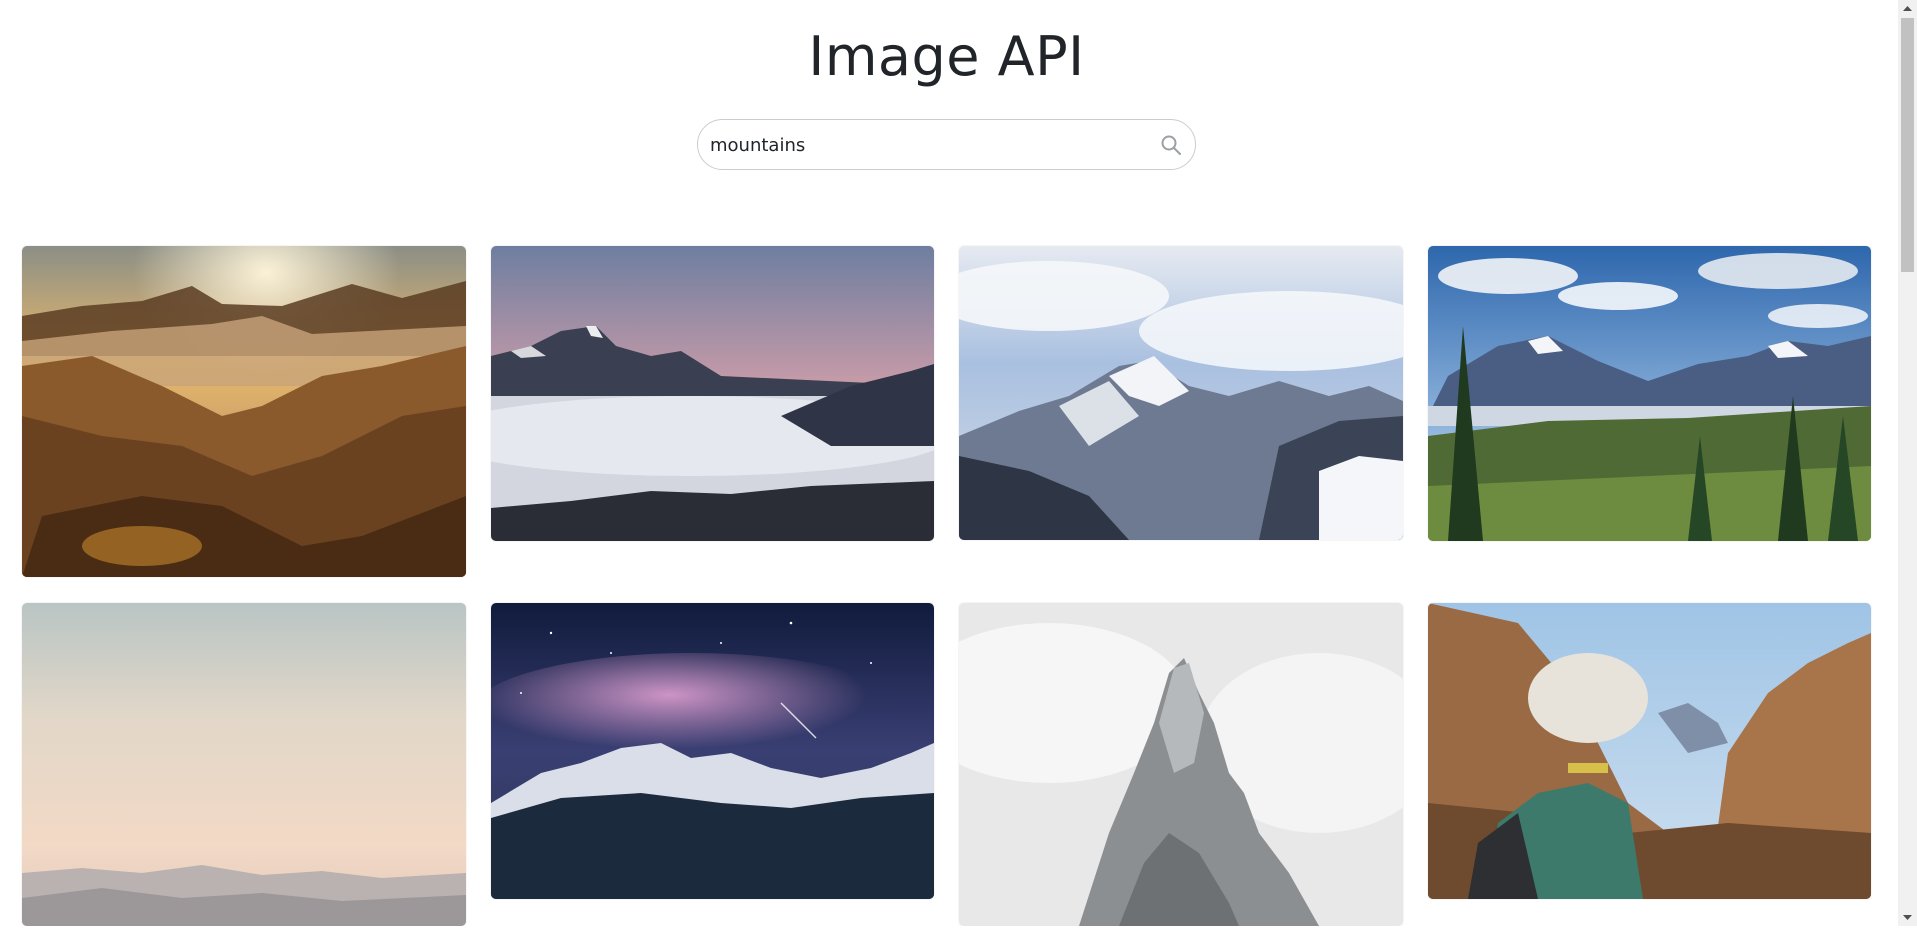 Image resolution: width=1917 pixels, height=930 pixels. I want to click on scroll-up-icon, so click(1907, 8).